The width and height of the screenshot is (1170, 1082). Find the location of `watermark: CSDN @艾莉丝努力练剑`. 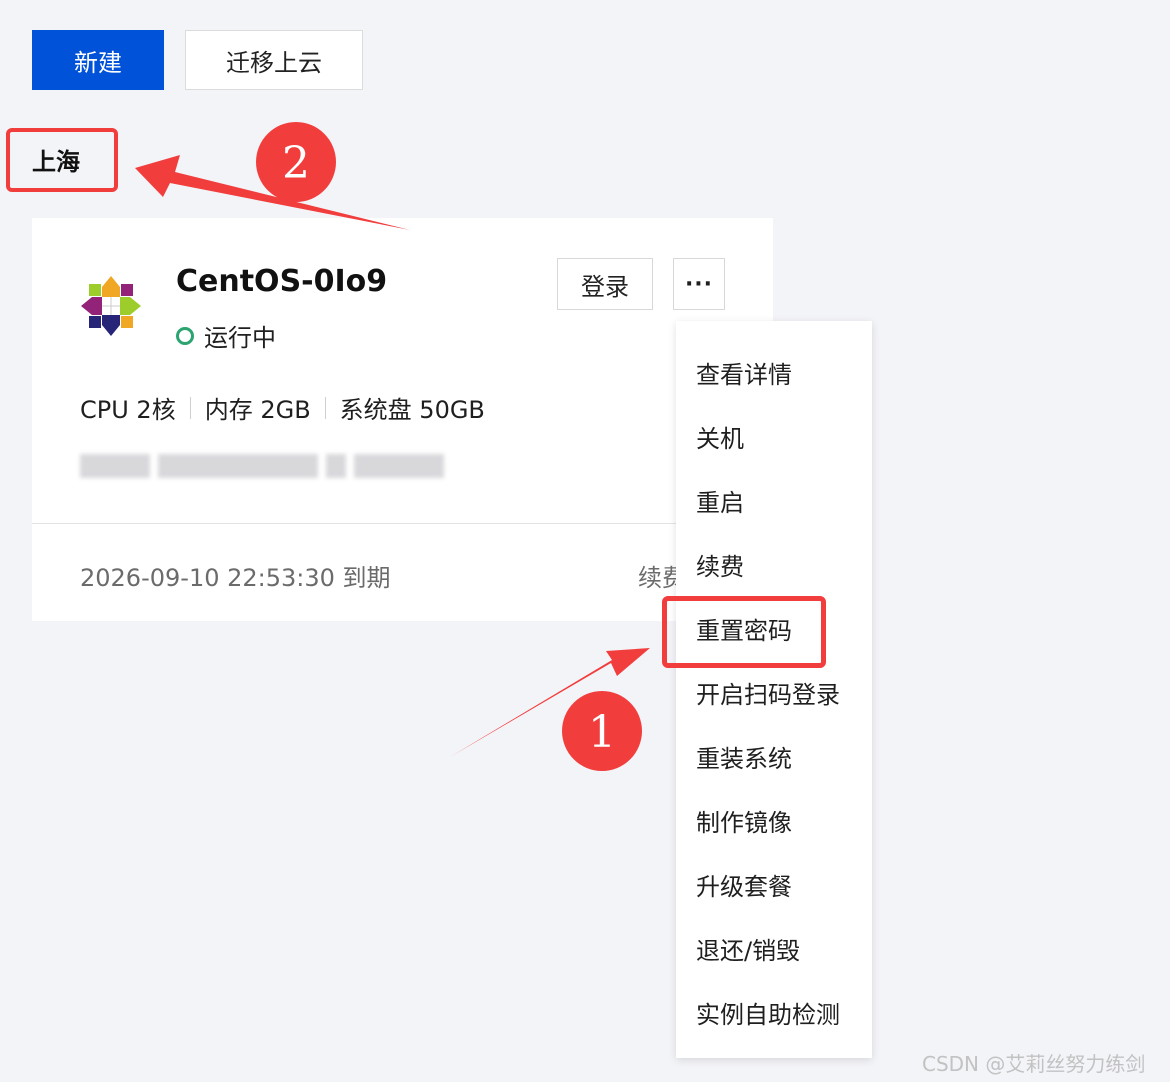

watermark: CSDN @艾莉丝努力练剑 is located at coordinates (1034, 1064).